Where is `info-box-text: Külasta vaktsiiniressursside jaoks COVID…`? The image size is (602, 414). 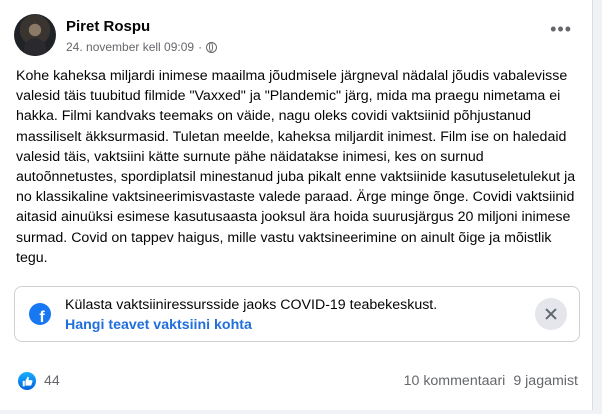 info-box-text: Külasta vaktsiiniressursside jaoks COVID… is located at coordinates (251, 305).